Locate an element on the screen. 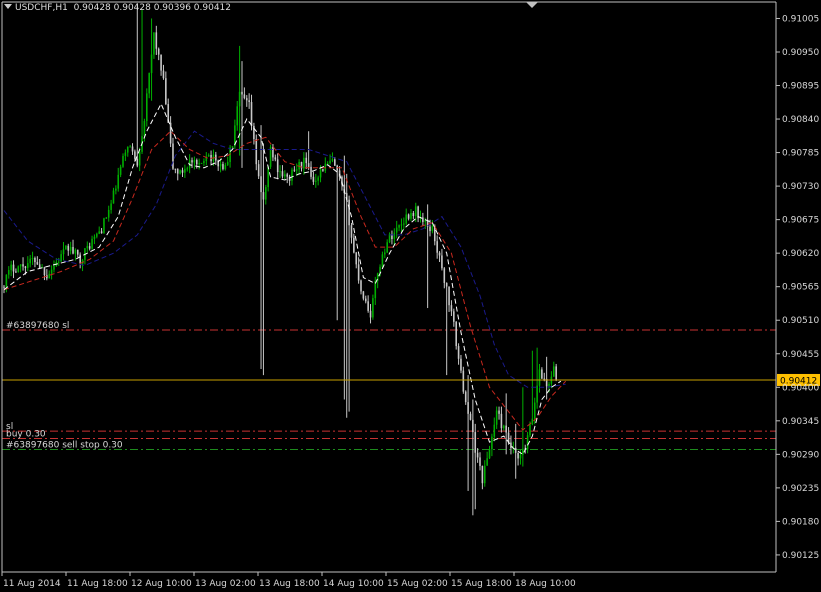 The height and width of the screenshot is (592, 821). price-tick-label: 0.90510 is located at coordinates (800, 321).